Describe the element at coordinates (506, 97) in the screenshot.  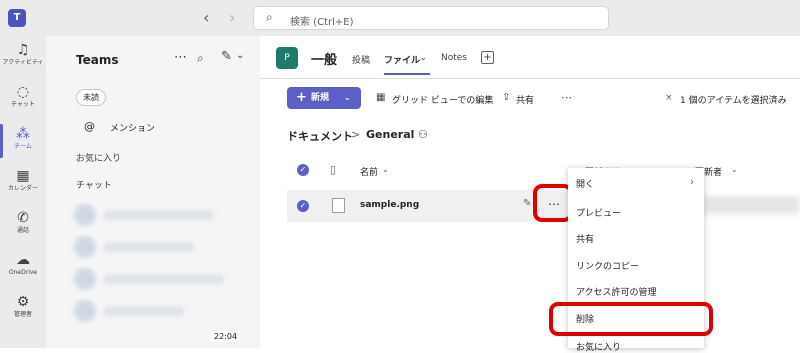
I see `share-icon: ⇪` at that location.